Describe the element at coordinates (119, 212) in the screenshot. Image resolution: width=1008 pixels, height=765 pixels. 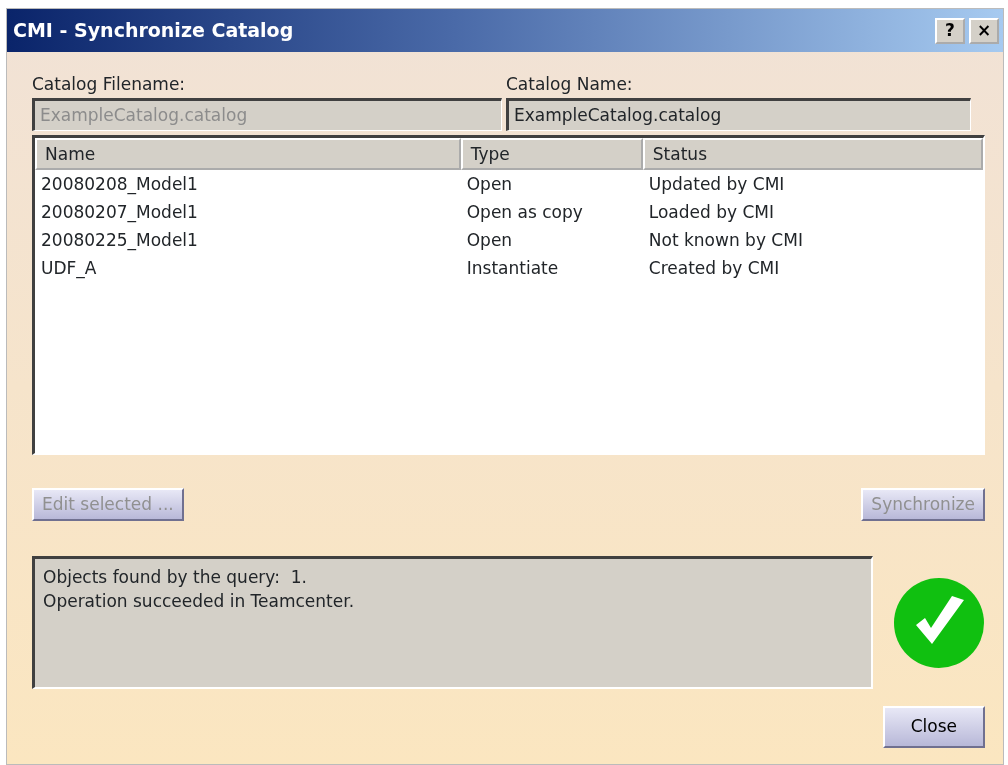
I see `table-cell-text: 20080207_Model1` at that location.